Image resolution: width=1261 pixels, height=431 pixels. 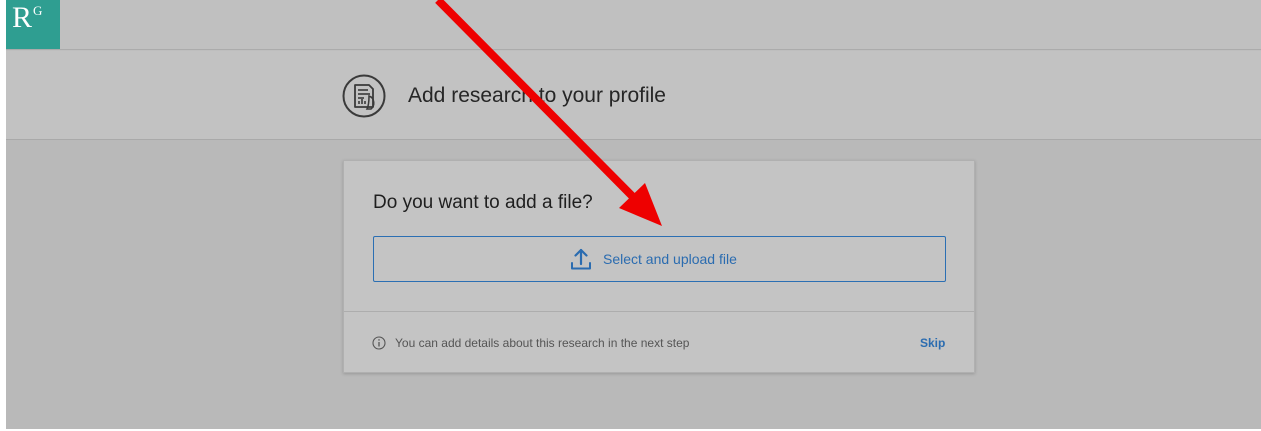 What do you see at coordinates (581, 259) in the screenshot?
I see `upload-icon` at bounding box center [581, 259].